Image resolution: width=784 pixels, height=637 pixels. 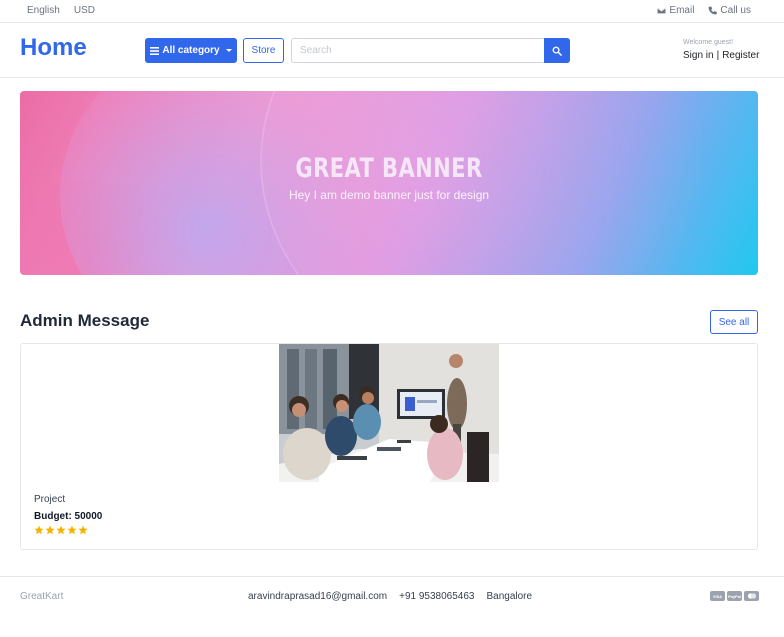 I want to click on banner-title: GREAT BANNER, so click(x=389, y=168).